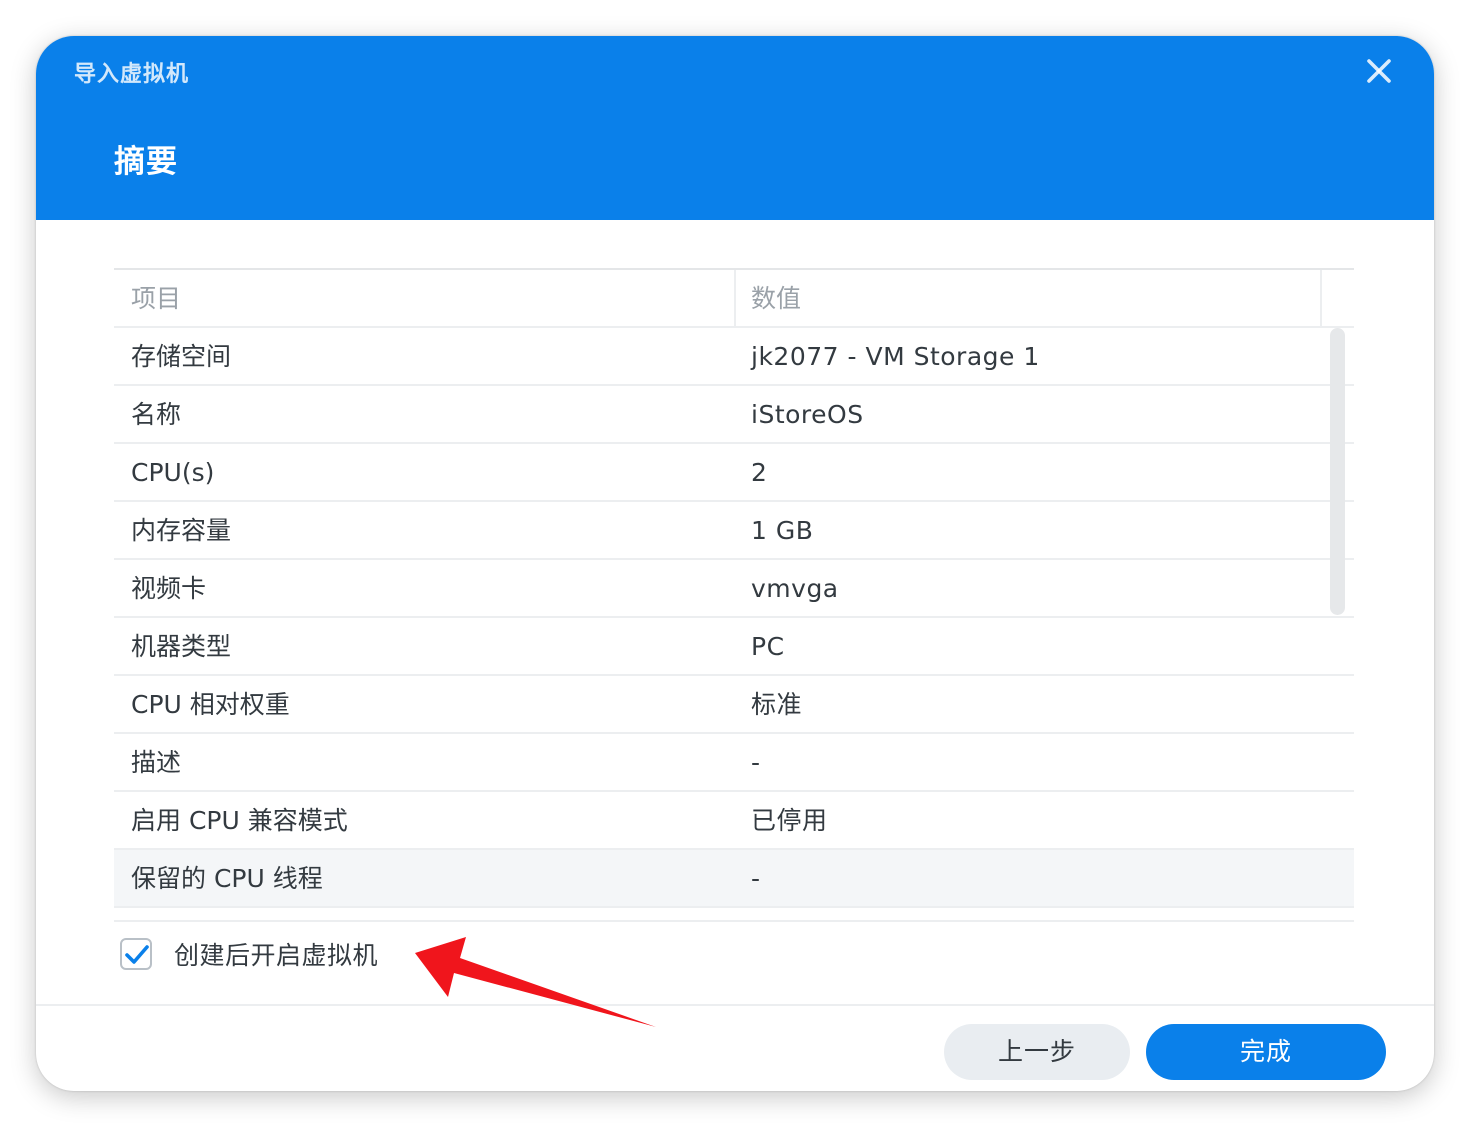 Image resolution: width=1470 pixels, height=1128 pixels. What do you see at coordinates (181, 646) in the screenshot?
I see `row-item: 机器类型` at bounding box center [181, 646].